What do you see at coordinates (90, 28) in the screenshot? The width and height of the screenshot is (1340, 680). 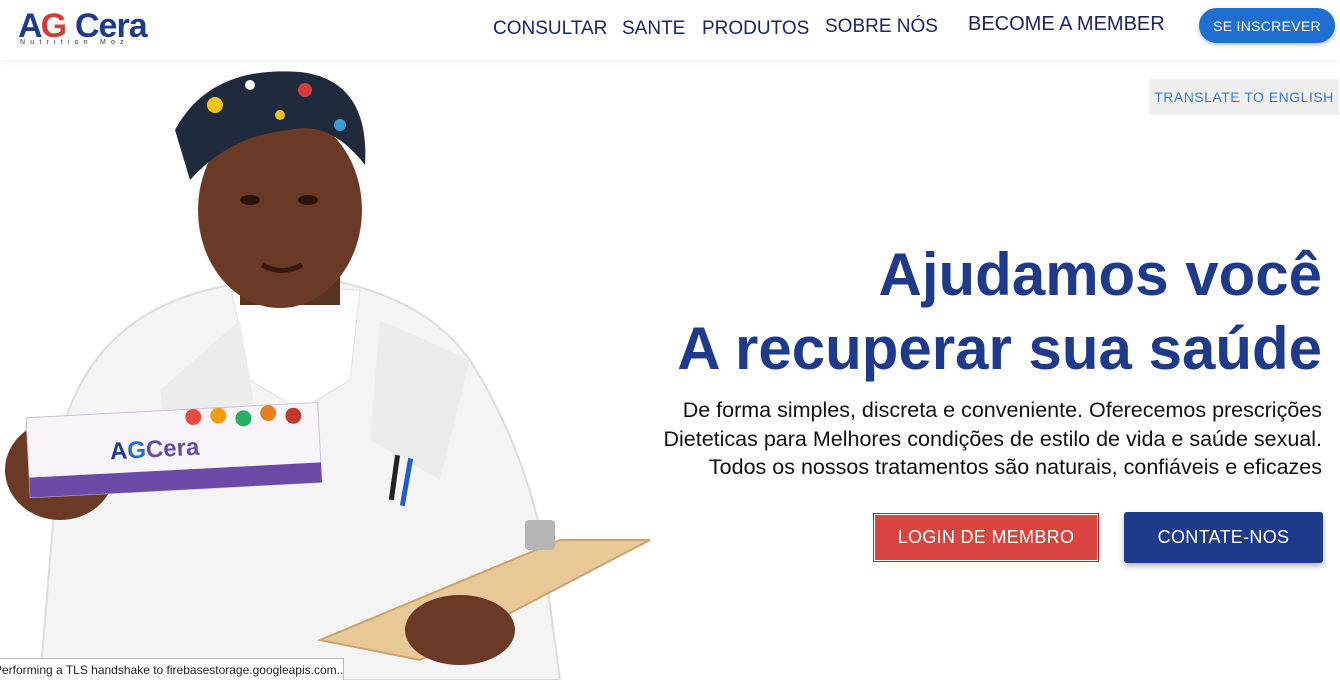 I see `brand-logo: AG Cera Nutrition Moz` at bounding box center [90, 28].